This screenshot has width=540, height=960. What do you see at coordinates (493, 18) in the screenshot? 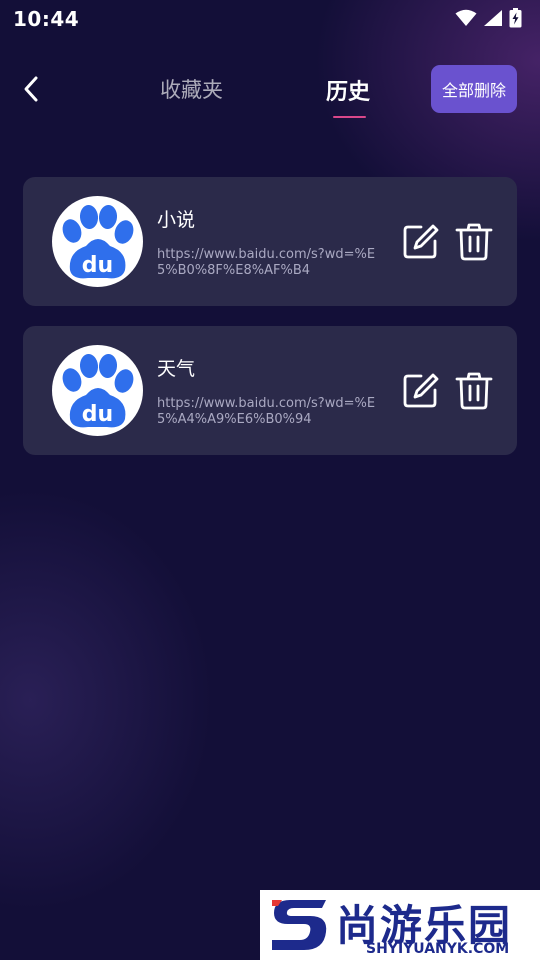
I see `signal-icon` at bounding box center [493, 18].